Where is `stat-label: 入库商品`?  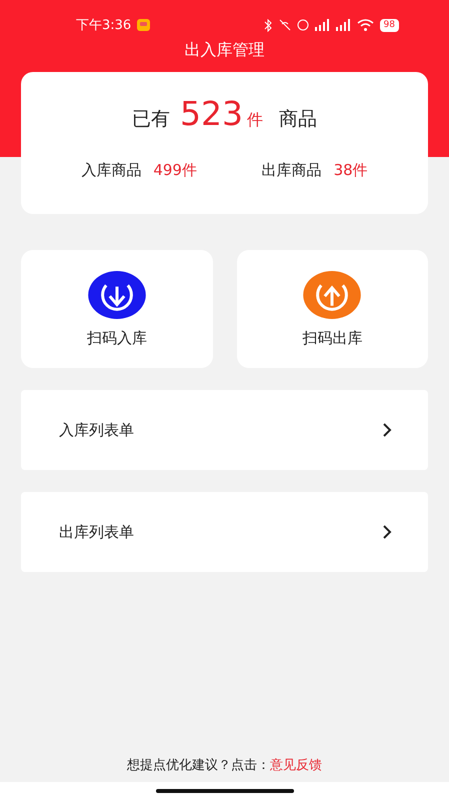 stat-label: 入库商品 is located at coordinates (111, 170).